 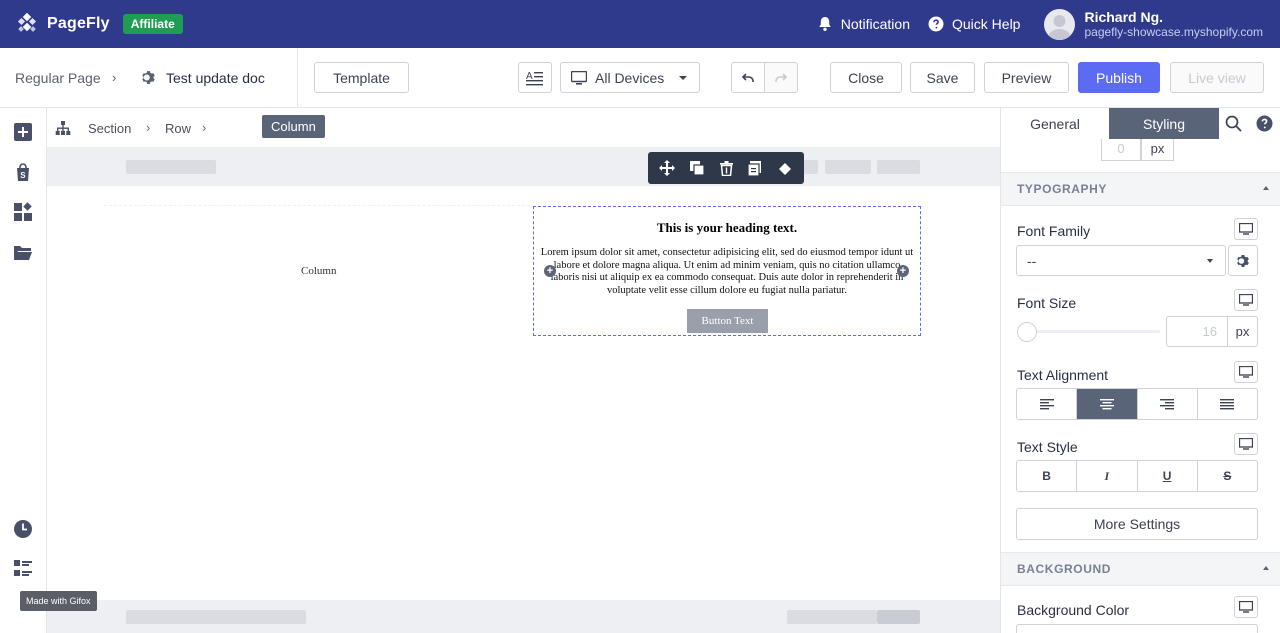 I want to click on paint-bucket-icon, so click(x=784, y=168).